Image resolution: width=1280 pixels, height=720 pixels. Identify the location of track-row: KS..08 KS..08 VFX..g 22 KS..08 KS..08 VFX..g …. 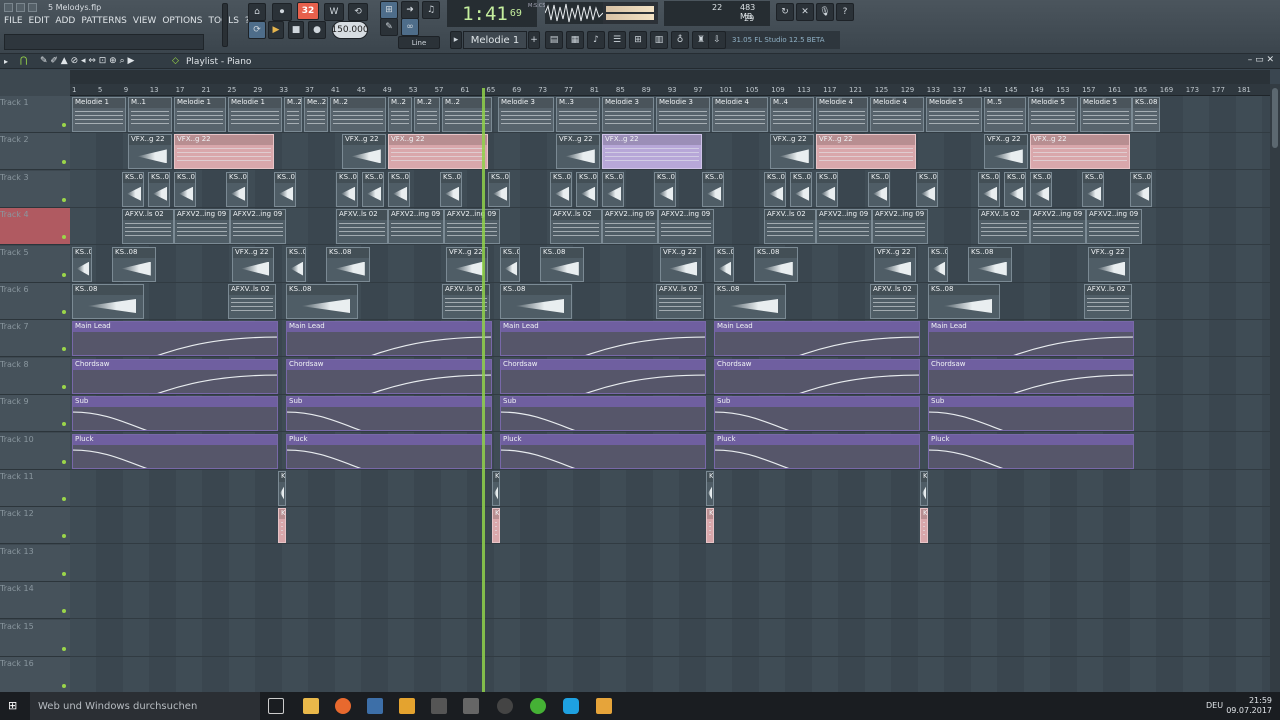
(670, 264).